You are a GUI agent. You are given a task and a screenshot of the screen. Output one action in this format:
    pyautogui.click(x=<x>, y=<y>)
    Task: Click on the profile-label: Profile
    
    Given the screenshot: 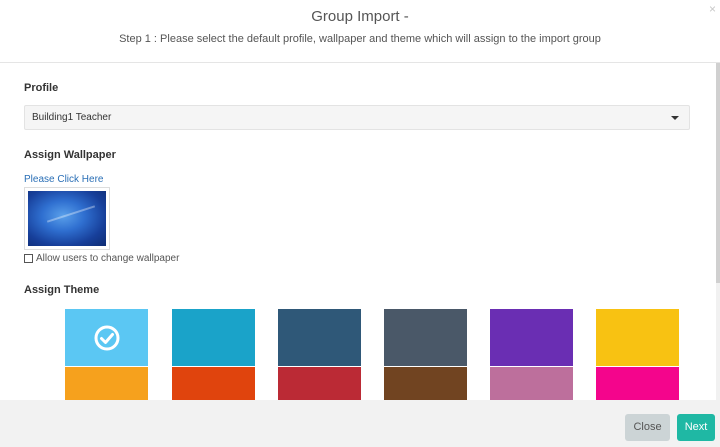 What is the action you would take?
    pyautogui.click(x=41, y=88)
    